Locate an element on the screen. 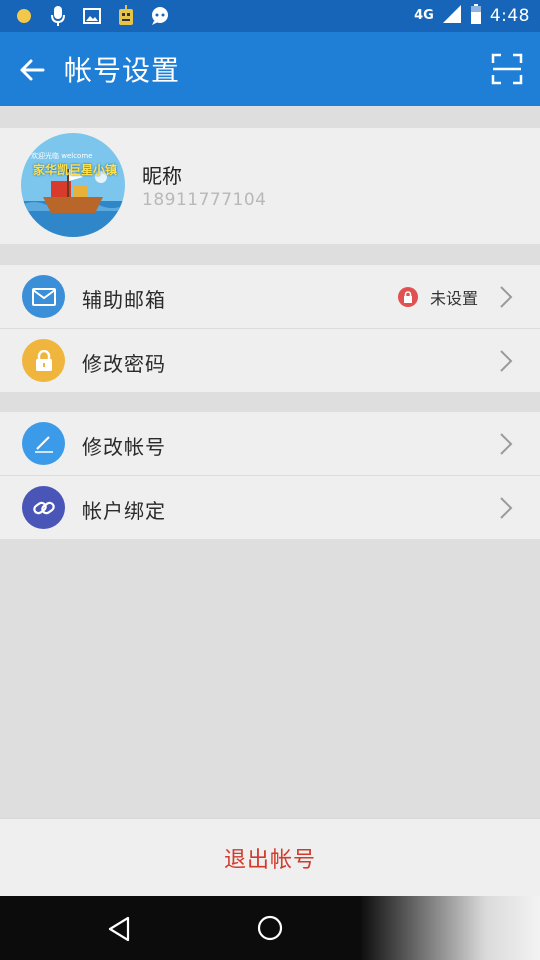 This screenshot has width=540, height=960. status-bar-notifications is located at coordinates (92, 16).